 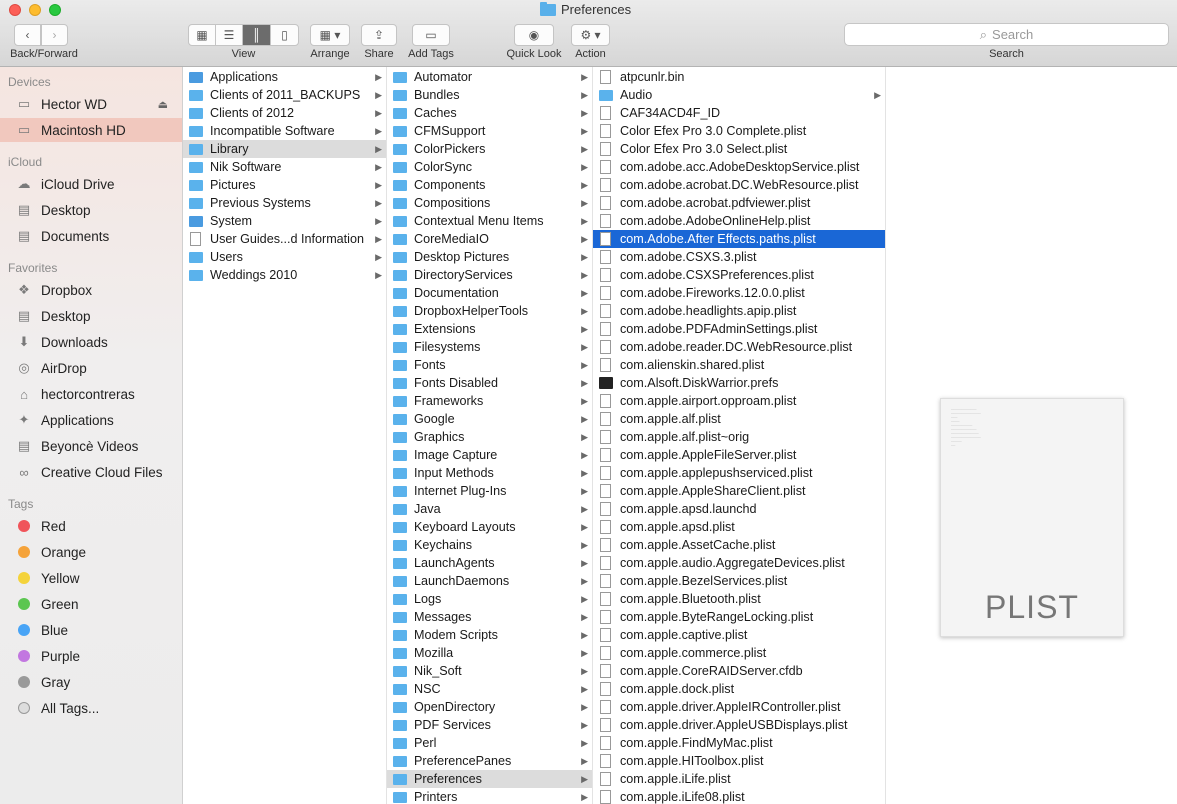 What do you see at coordinates (91, 368) in the screenshot?
I see `sidebar-item-airdrop: ◎ AirDrop` at bounding box center [91, 368].